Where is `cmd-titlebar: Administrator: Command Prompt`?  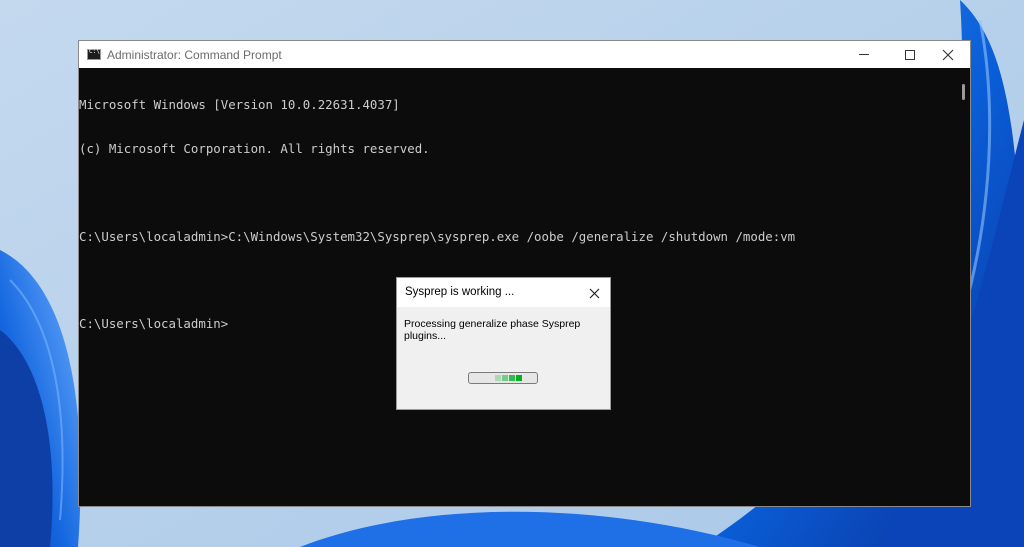
cmd-titlebar: Administrator: Command Prompt is located at coordinates (524, 54).